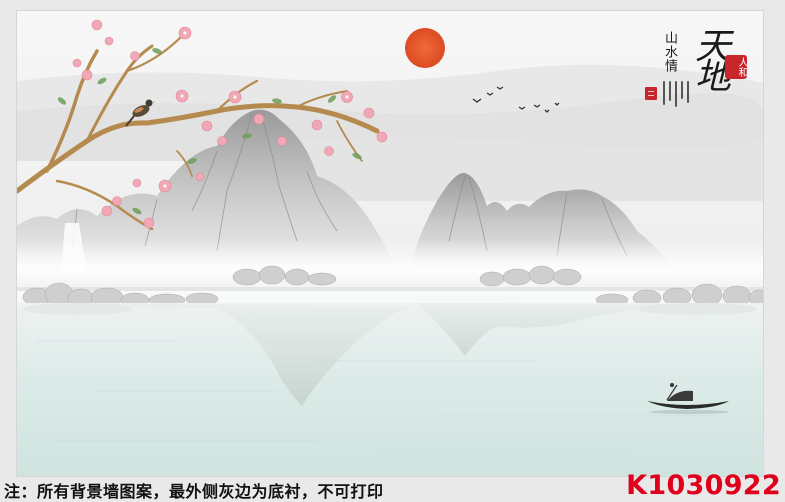  I want to click on red-seal-stamp: 人和, so click(736, 67).